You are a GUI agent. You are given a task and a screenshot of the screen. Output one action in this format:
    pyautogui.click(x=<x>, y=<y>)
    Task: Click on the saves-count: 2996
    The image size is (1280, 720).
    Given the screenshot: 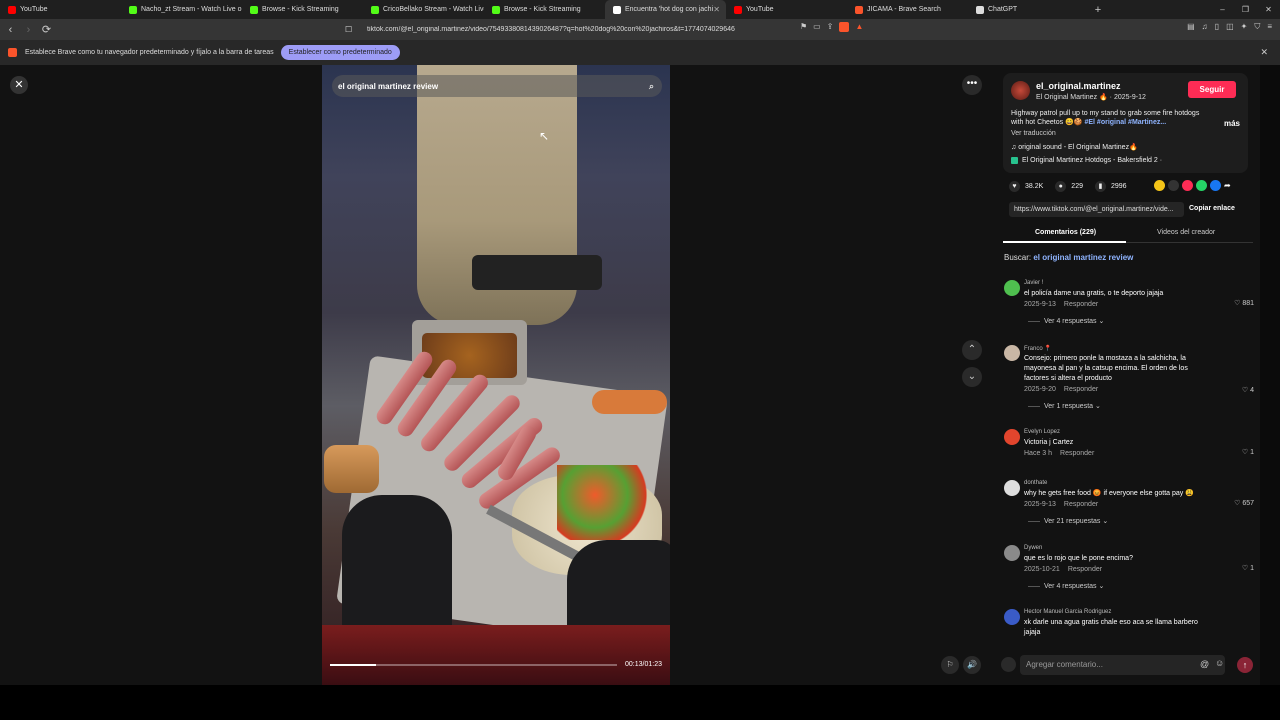 What is the action you would take?
    pyautogui.click(x=1118, y=186)
    